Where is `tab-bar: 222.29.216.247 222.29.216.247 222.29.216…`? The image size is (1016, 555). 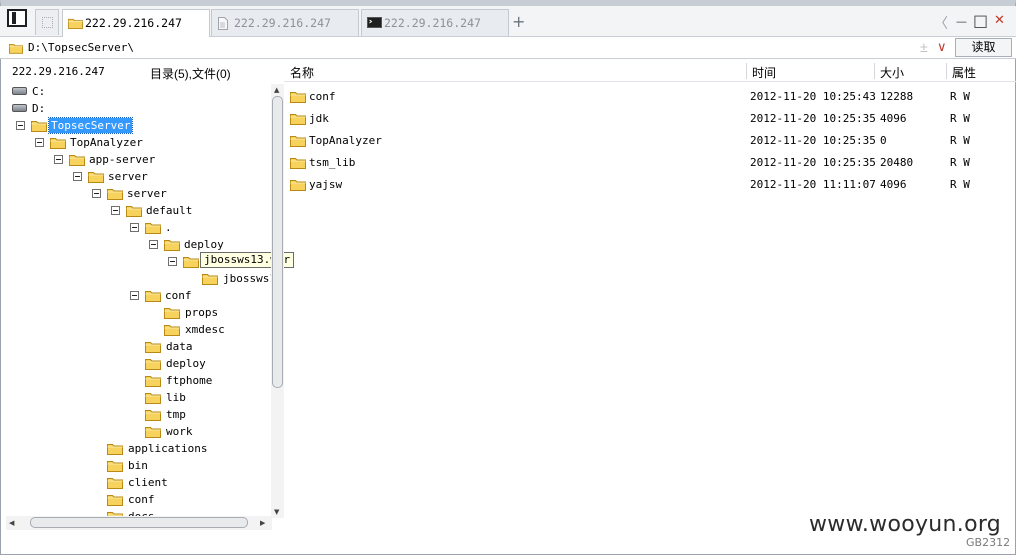 tab-bar: 222.29.216.247 222.29.216.247 222.29.216… is located at coordinates (508, 21).